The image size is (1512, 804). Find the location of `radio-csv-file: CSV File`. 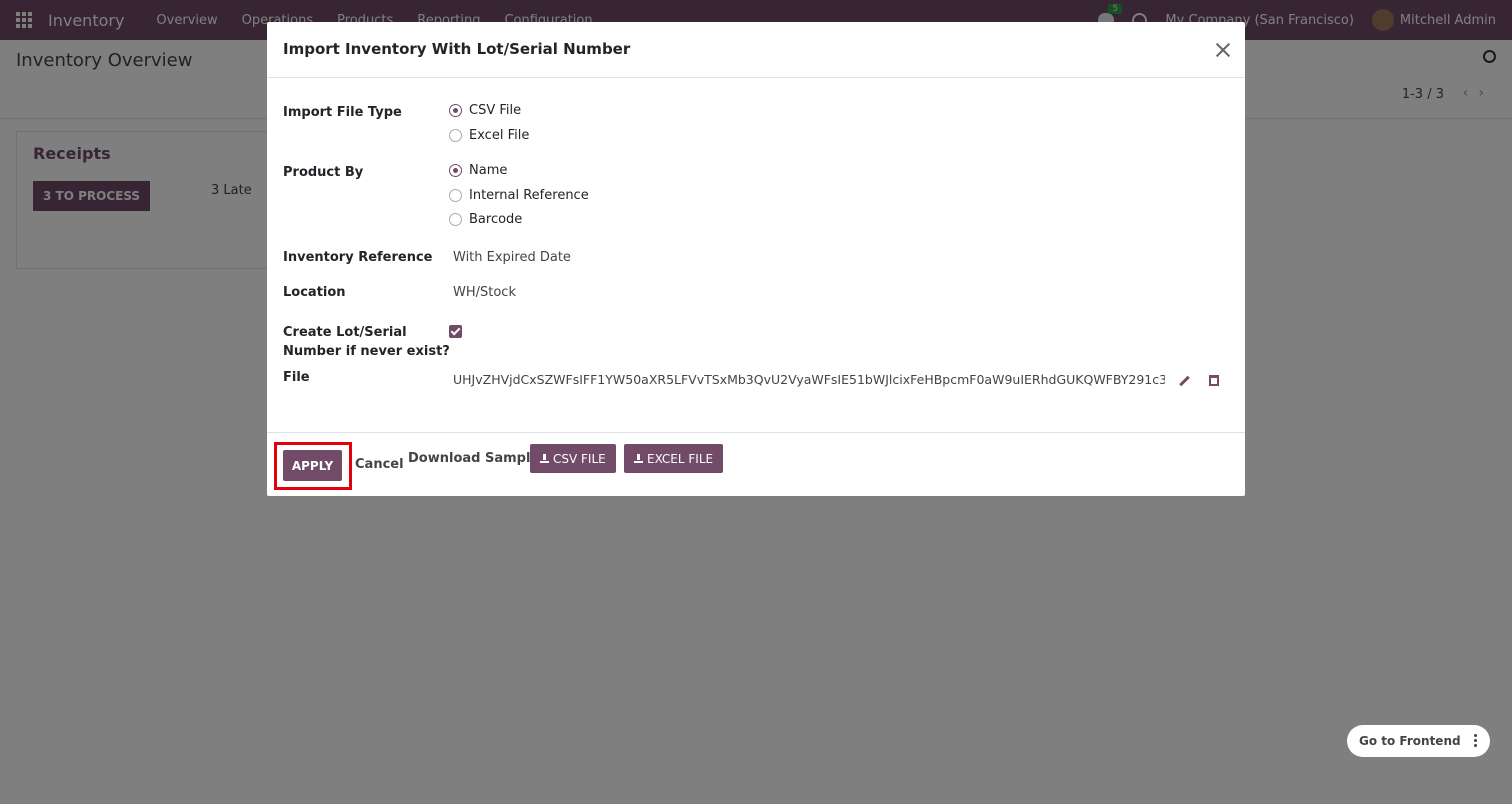

radio-csv-file: CSV File is located at coordinates (485, 110).